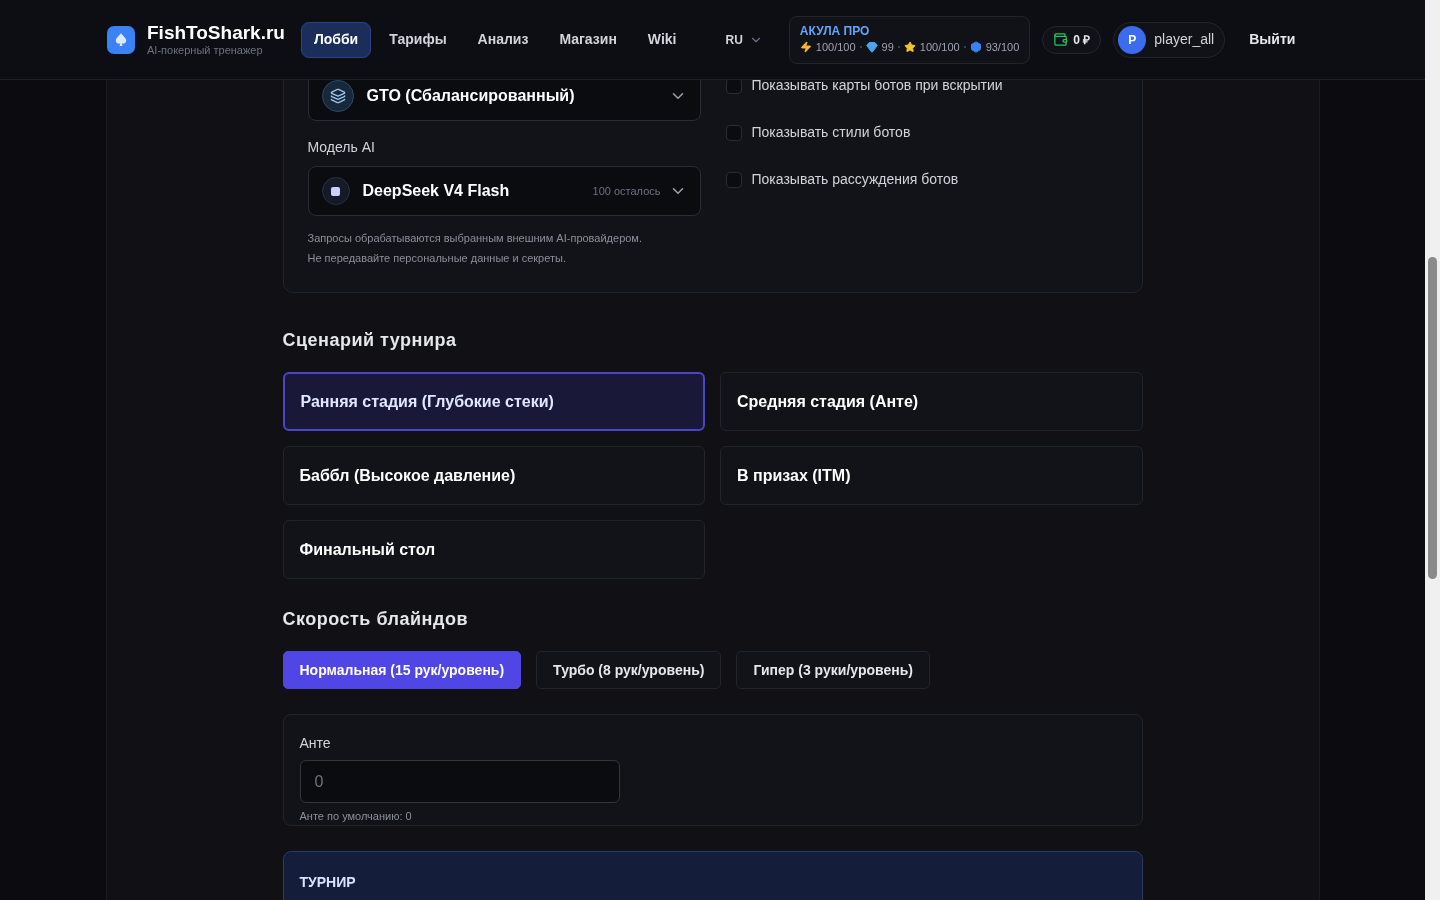 This screenshot has height=900, width=1440. Describe the element at coordinates (503, 39) in the screenshot. I see `nav-tab: Анализ` at that location.